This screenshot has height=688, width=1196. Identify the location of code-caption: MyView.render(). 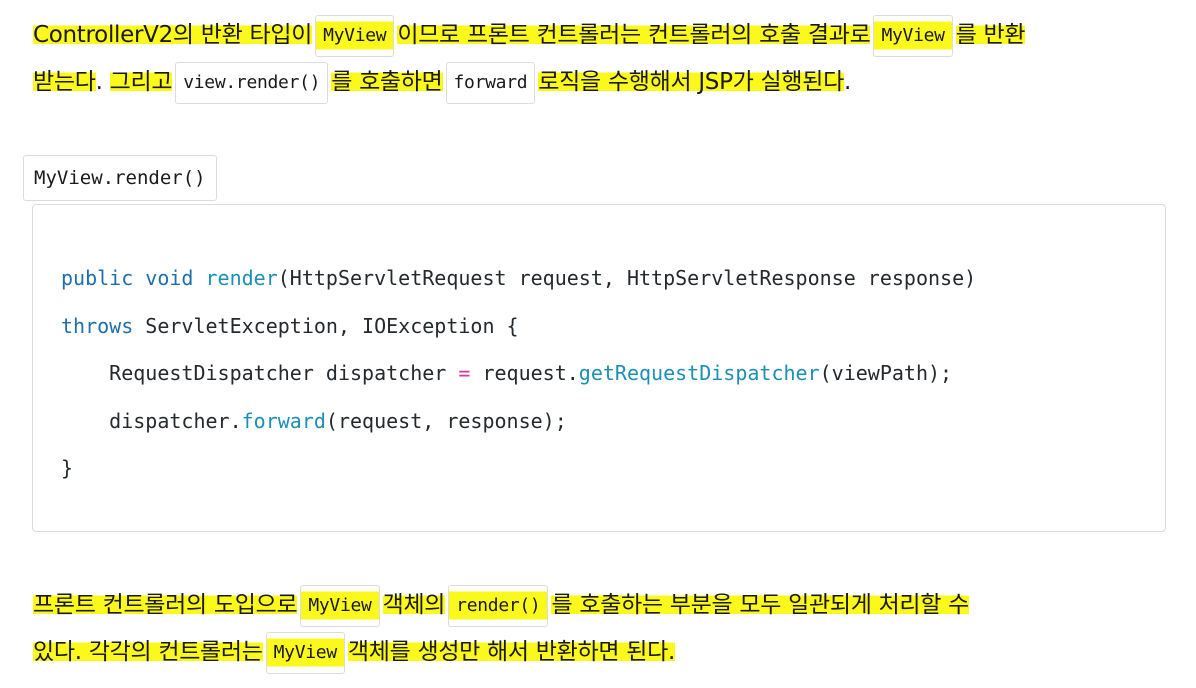
(120, 178).